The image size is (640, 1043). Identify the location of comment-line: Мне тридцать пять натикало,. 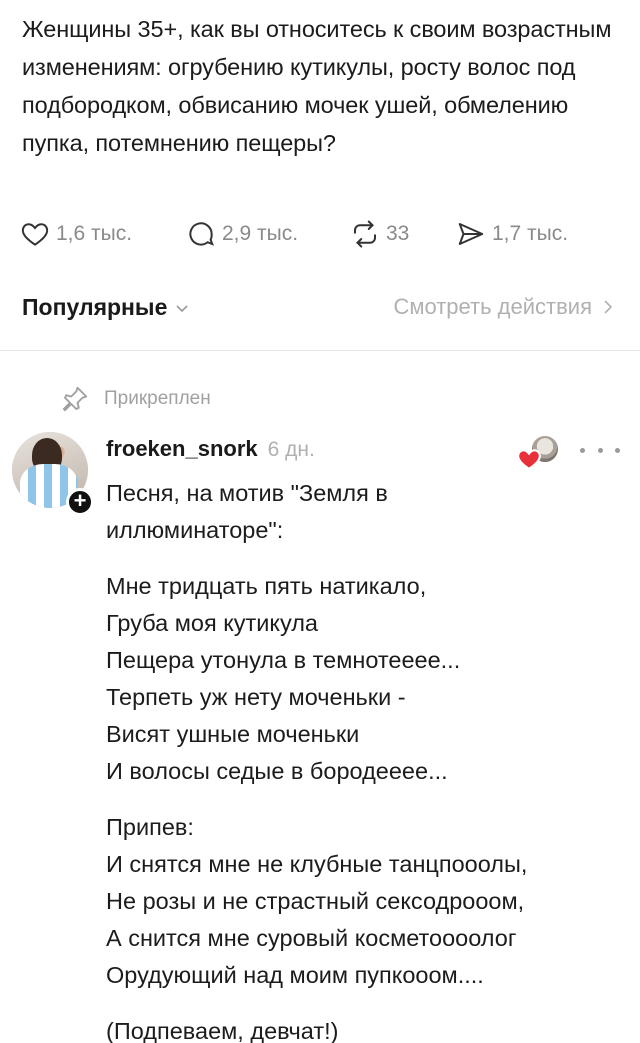
(266, 586).